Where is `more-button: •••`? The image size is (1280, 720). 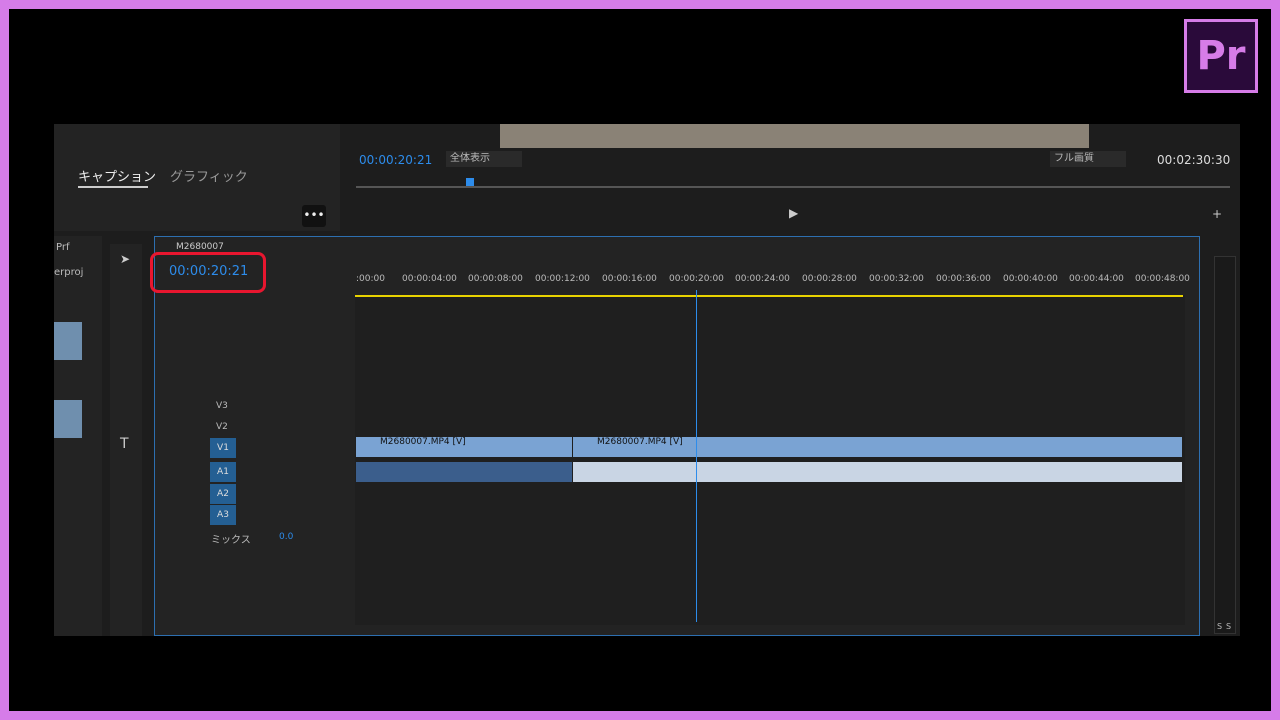
more-button: ••• is located at coordinates (314, 216).